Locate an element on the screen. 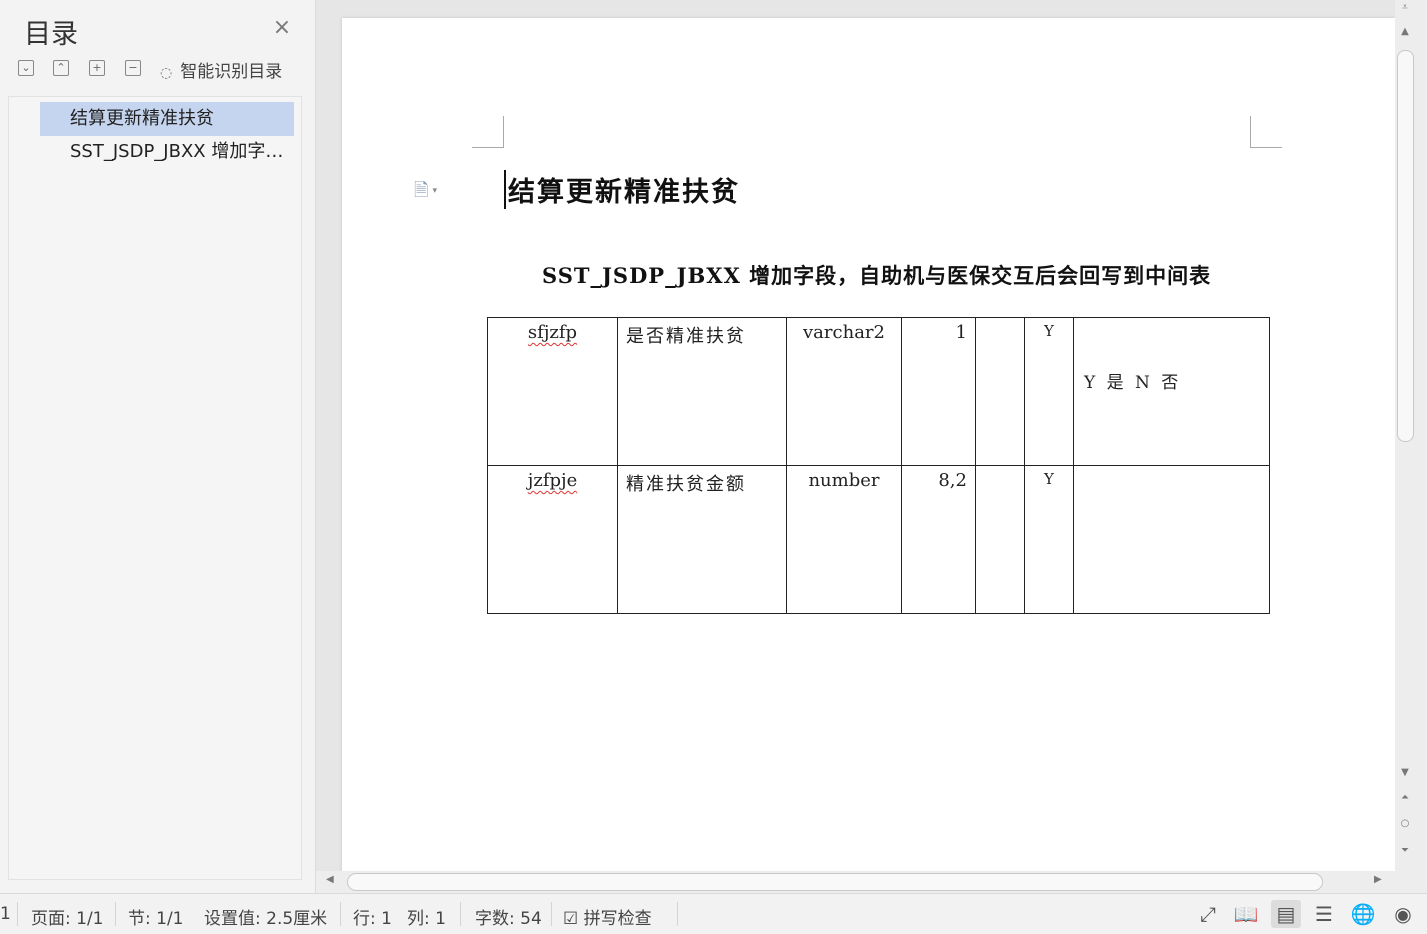 Image resolution: width=1427 pixels, height=934 pixels. paragraph-menu-icon: 🗎 ▾ is located at coordinates (425, 193).